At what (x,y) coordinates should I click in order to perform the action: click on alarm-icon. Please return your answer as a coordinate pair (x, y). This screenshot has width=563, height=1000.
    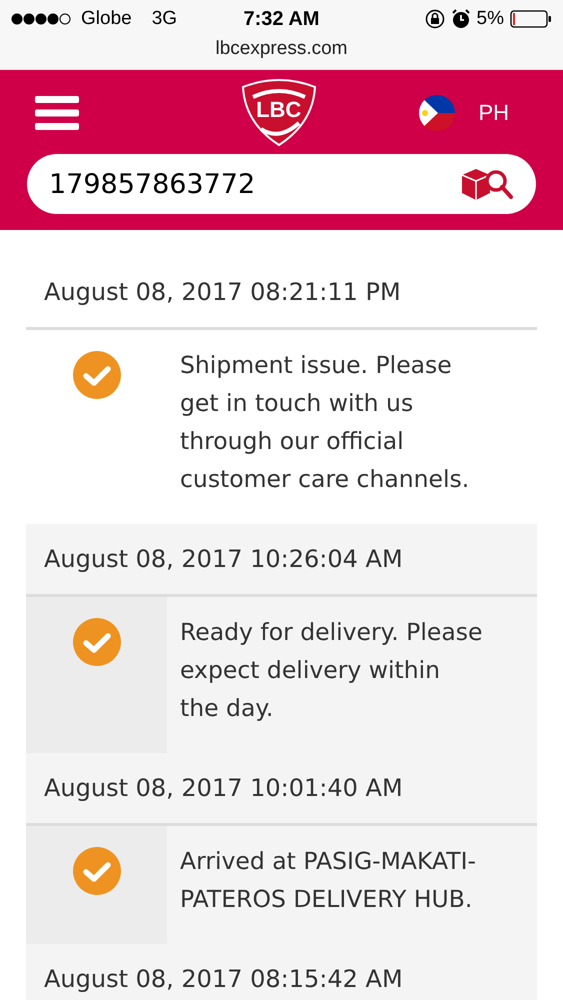
    Looking at the image, I should click on (460, 19).